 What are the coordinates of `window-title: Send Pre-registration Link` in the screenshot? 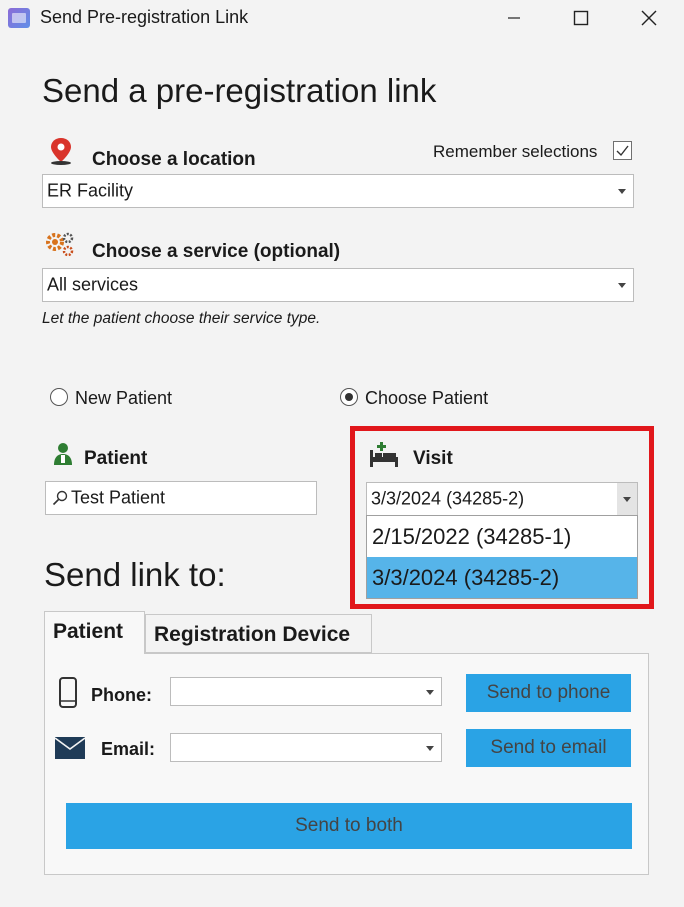 It's located at (144, 17).